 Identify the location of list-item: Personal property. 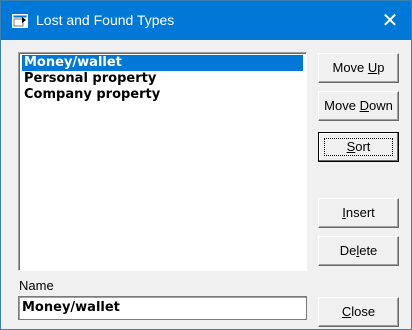
(162, 79).